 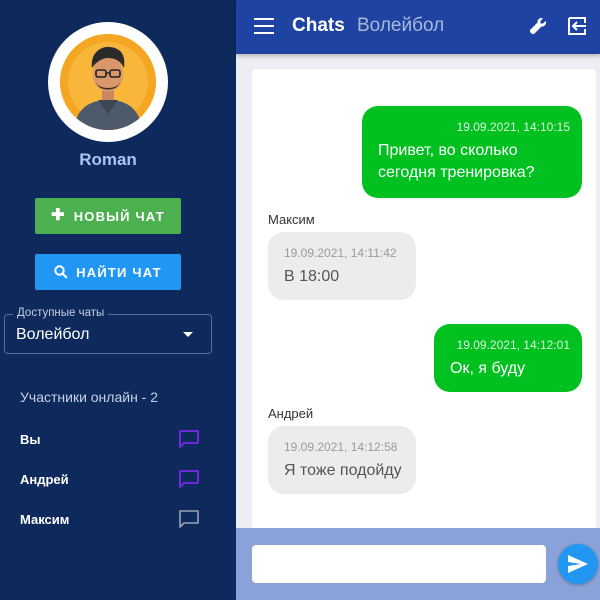 What do you see at coordinates (110, 519) in the screenshot?
I see `member-item: Максим` at bounding box center [110, 519].